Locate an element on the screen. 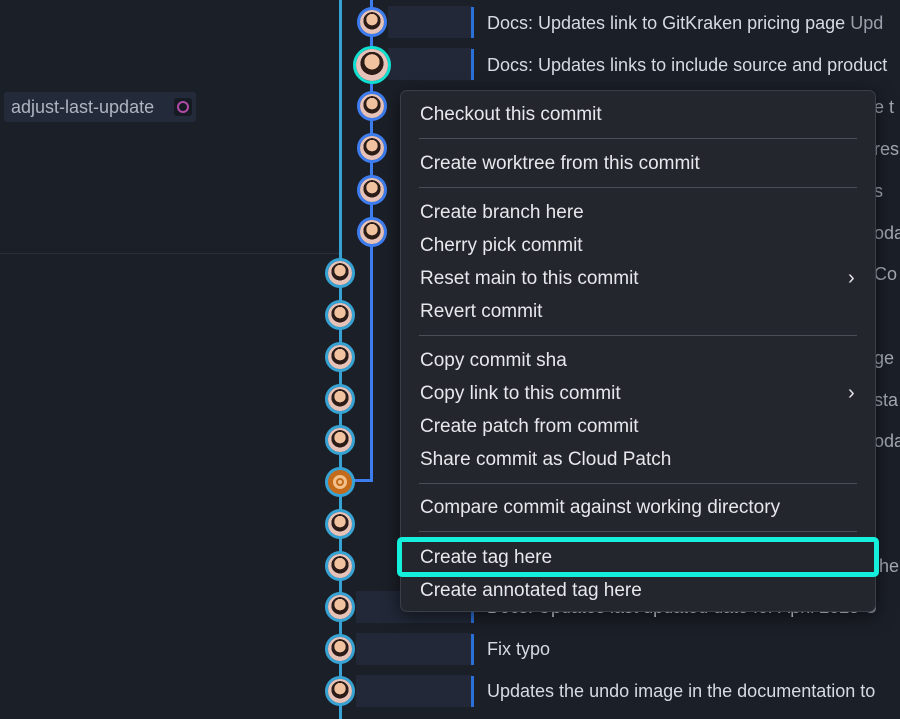 The width and height of the screenshot is (900, 719). menu-item-revert-commit: Revert commit is located at coordinates (481, 311).